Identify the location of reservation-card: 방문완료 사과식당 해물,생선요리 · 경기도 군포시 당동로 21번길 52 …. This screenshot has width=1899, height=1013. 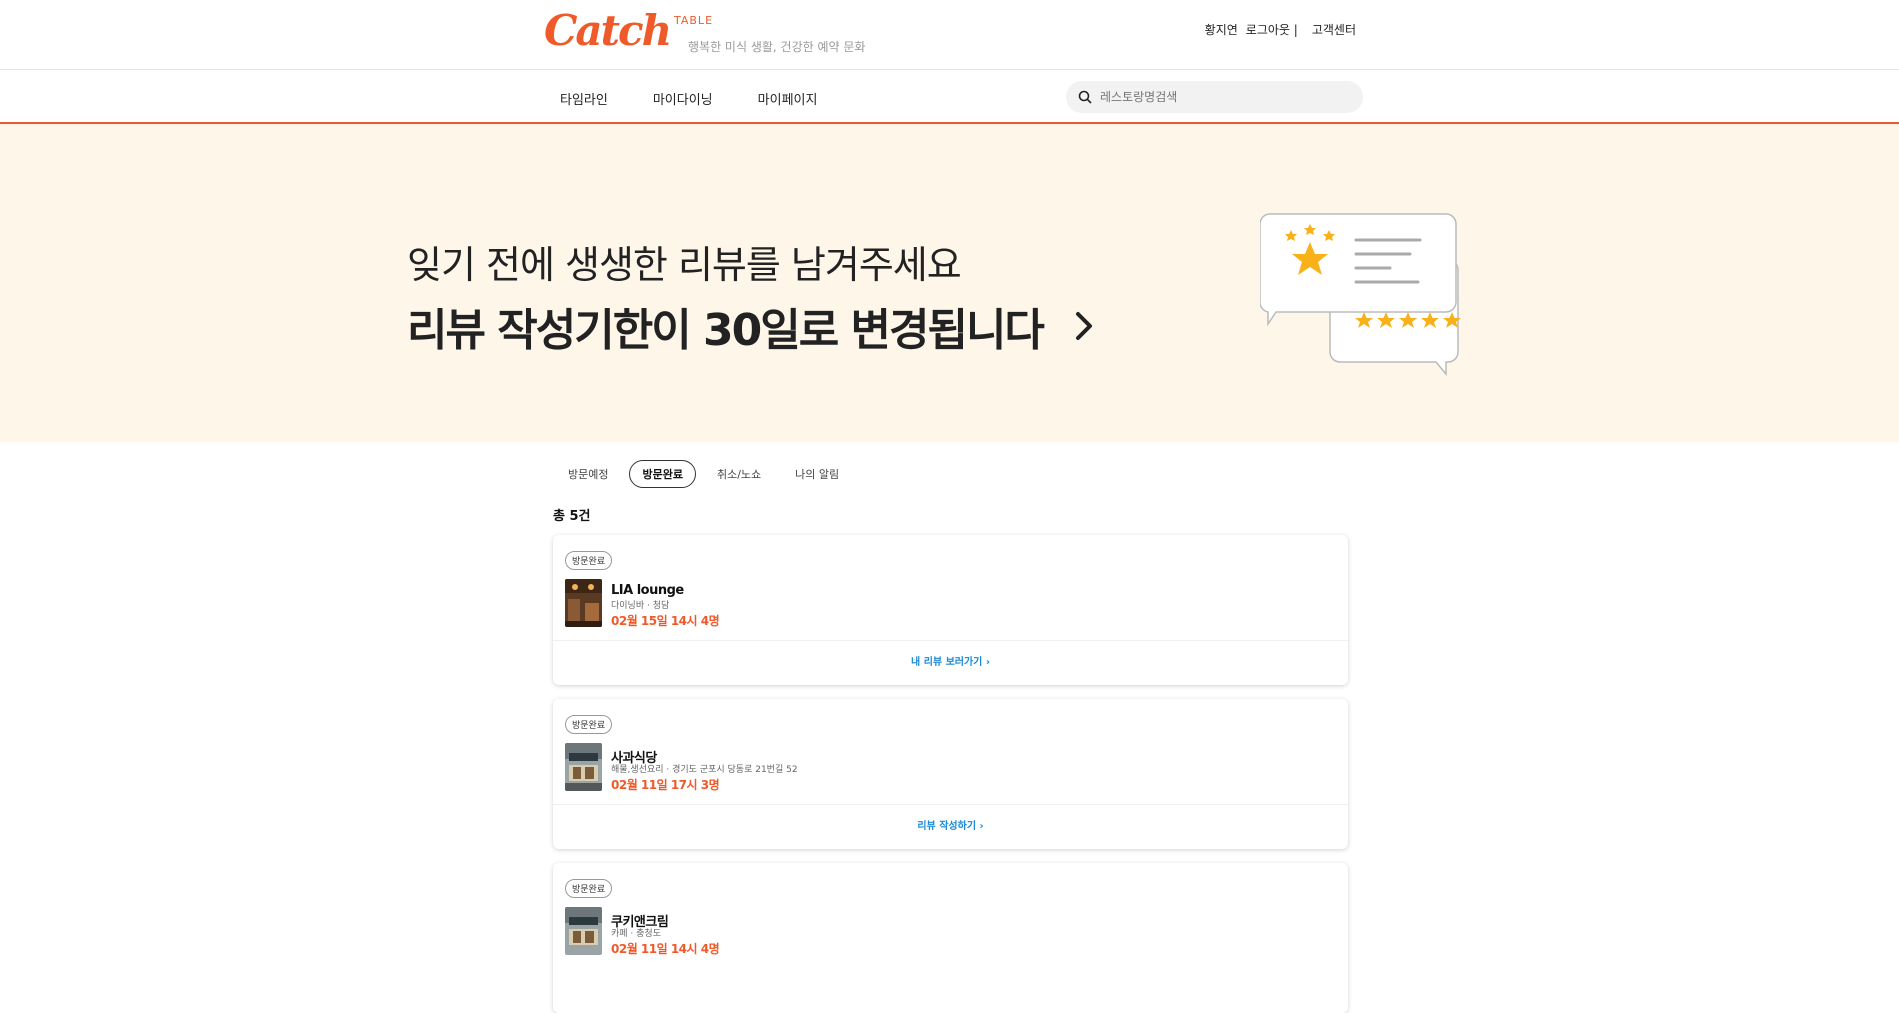
(950, 774).